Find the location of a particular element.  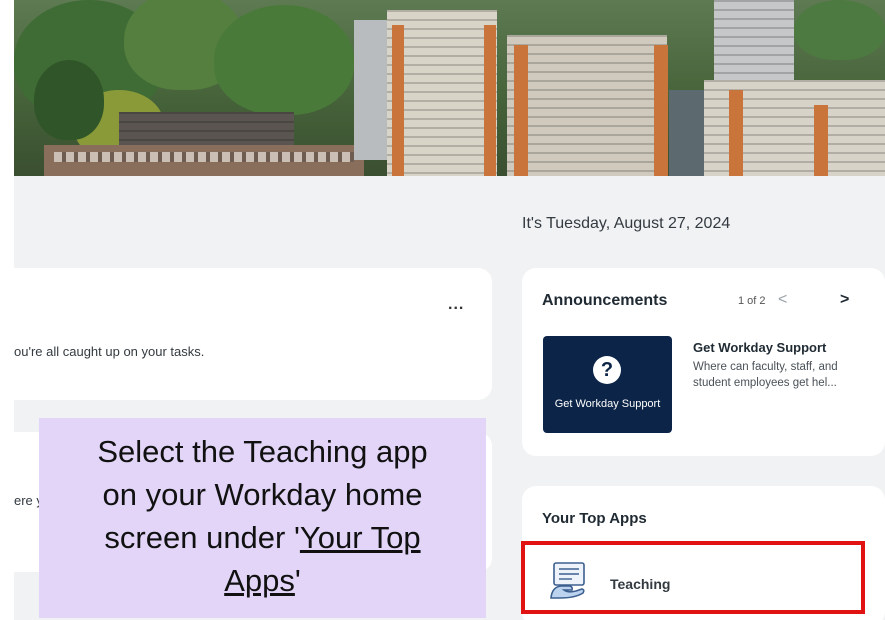

callout-line-4-suffix: ' is located at coordinates (297, 580).